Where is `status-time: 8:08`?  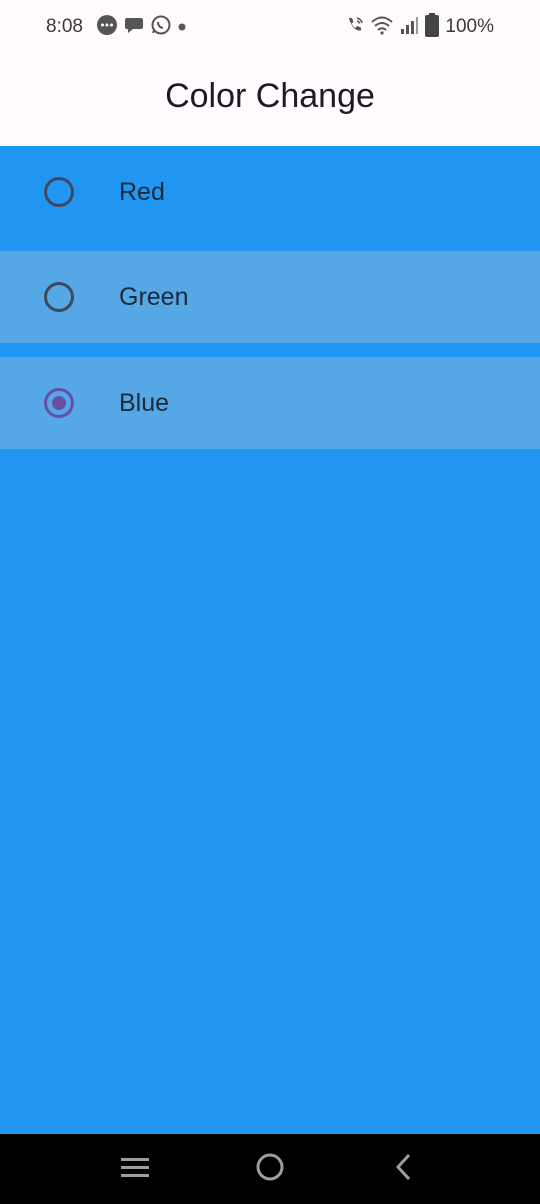 status-time: 8:08 is located at coordinates (64, 26).